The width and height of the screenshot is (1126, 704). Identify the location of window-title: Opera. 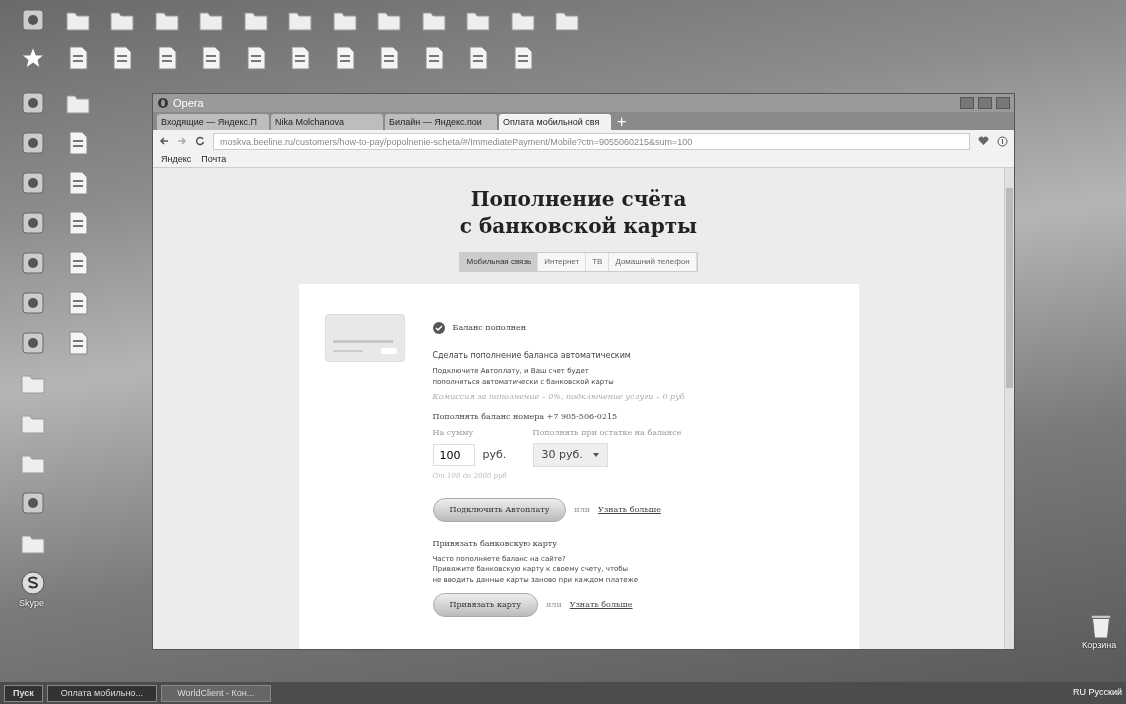
(188, 103).